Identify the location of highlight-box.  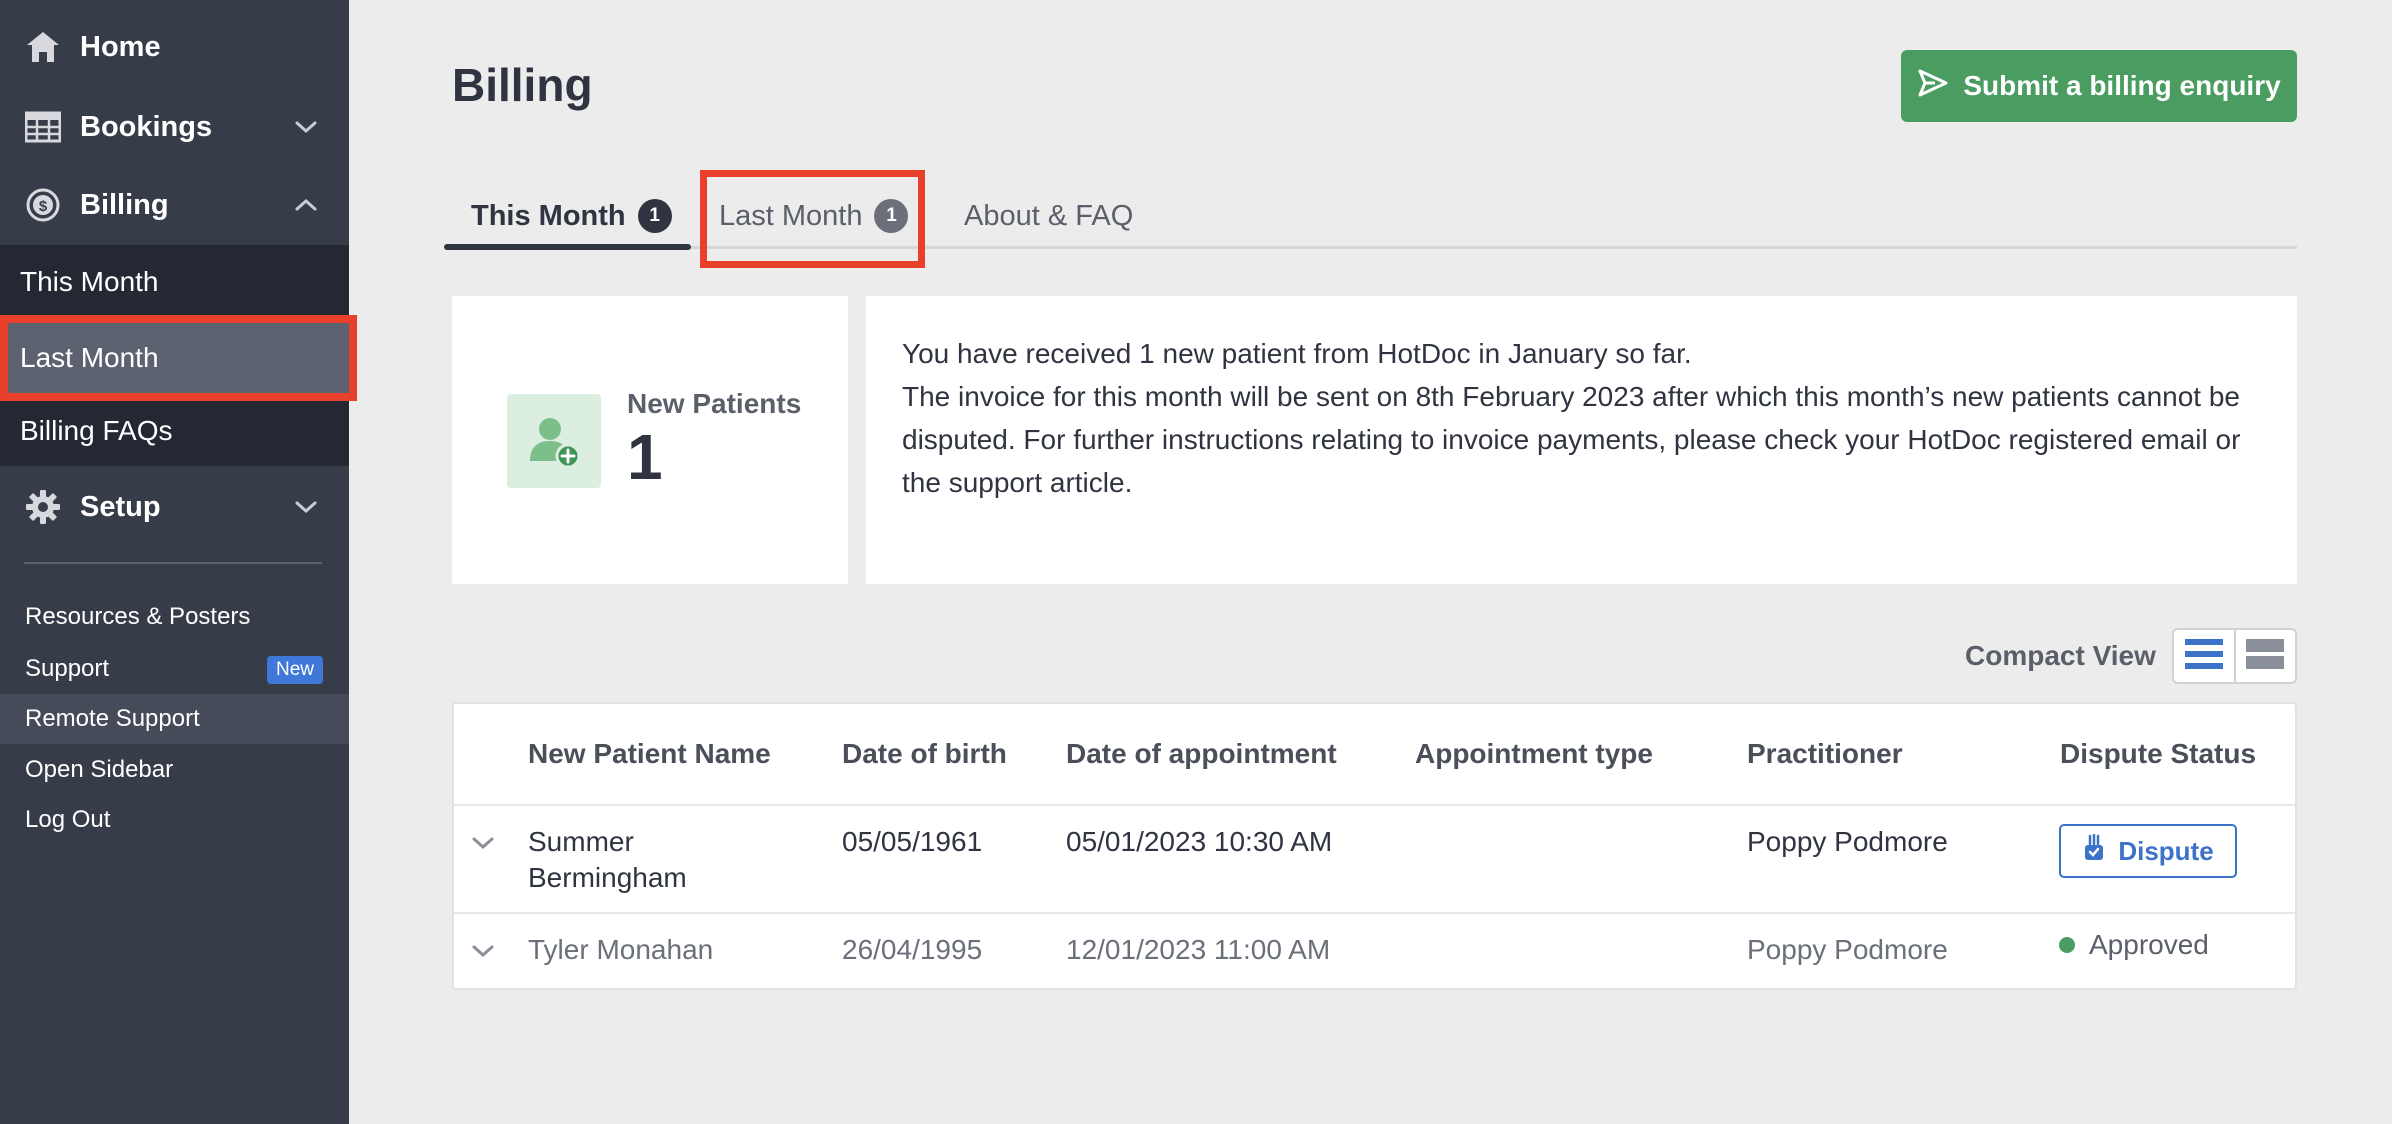
(812, 219).